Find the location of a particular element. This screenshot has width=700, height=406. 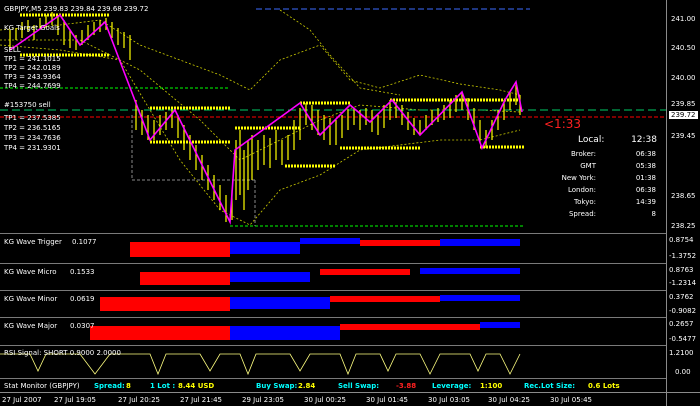

info-london-key: London: is located at coordinates (581, 190).